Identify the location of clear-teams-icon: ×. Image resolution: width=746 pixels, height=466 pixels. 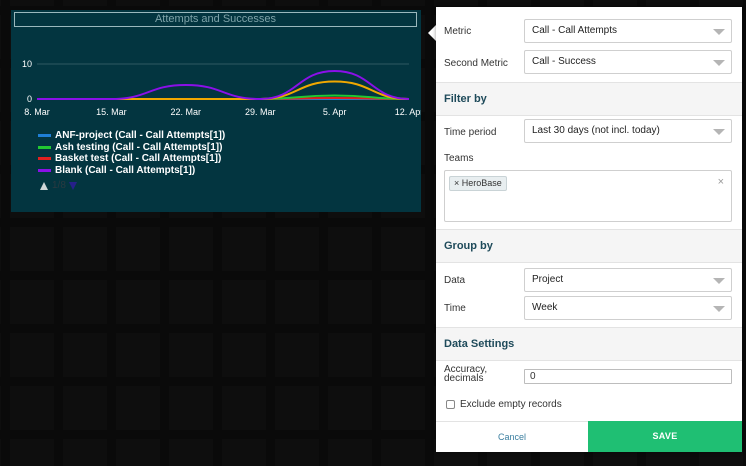
(721, 182).